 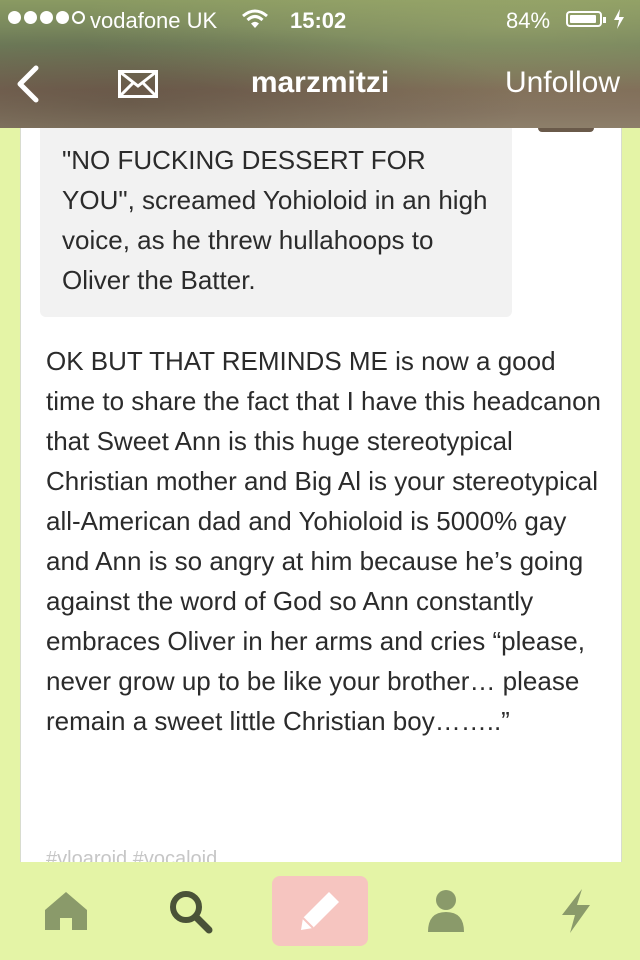 I want to click on person-icon, so click(x=446, y=911).